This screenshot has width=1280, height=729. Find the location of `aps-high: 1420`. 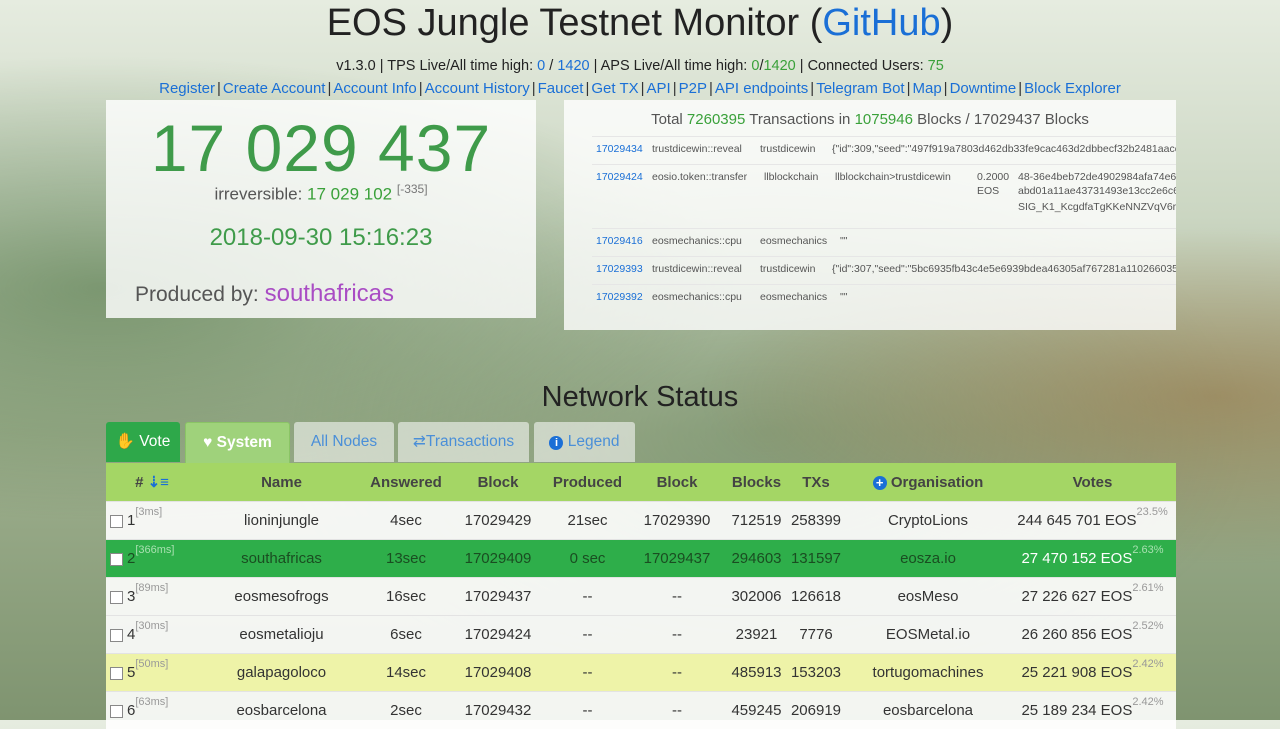

aps-high: 1420 is located at coordinates (779, 66).